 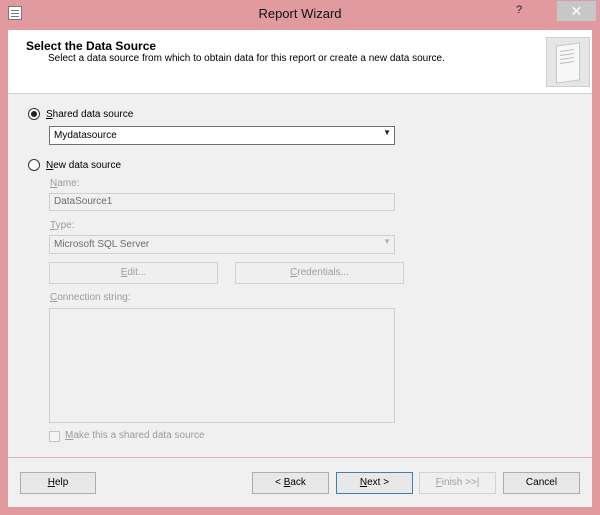 I want to click on report-document-icon, so click(x=568, y=62).